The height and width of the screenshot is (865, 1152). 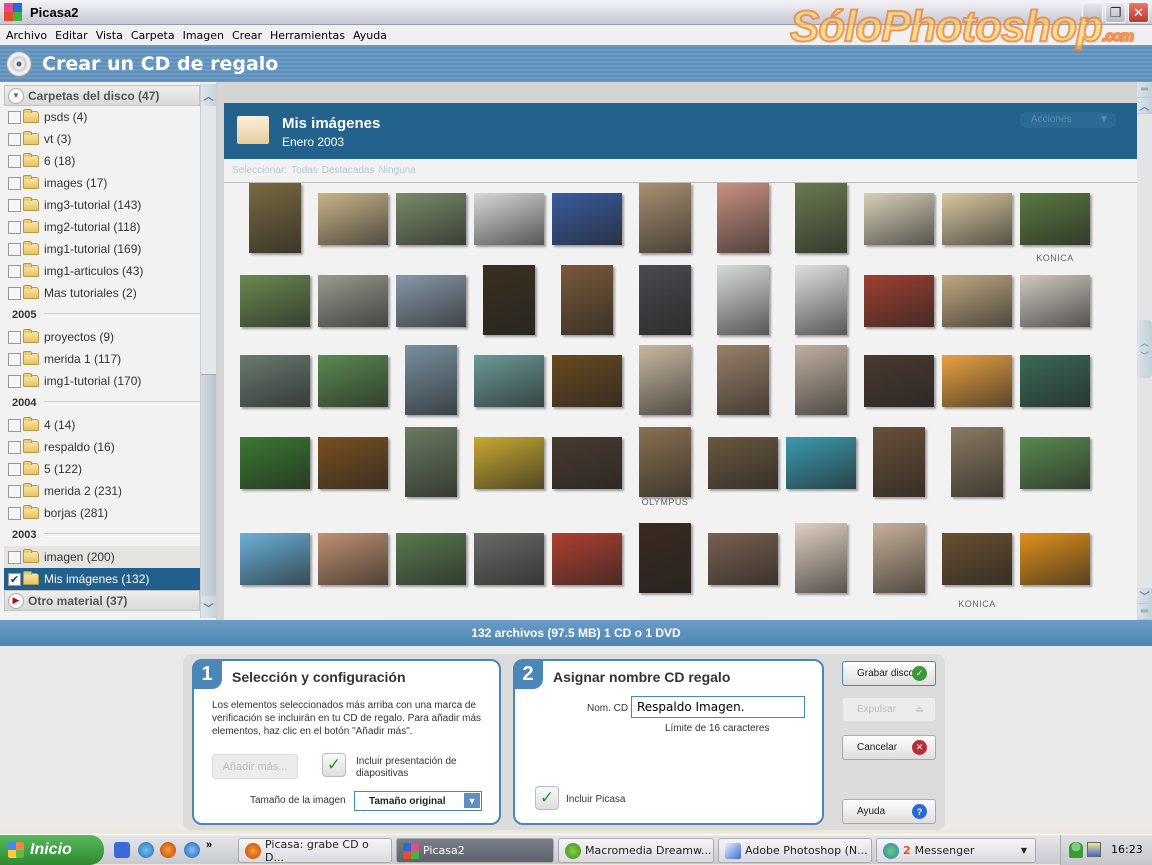 What do you see at coordinates (889, 709) in the screenshot?
I see `eject-button: Expulsar ⏏` at bounding box center [889, 709].